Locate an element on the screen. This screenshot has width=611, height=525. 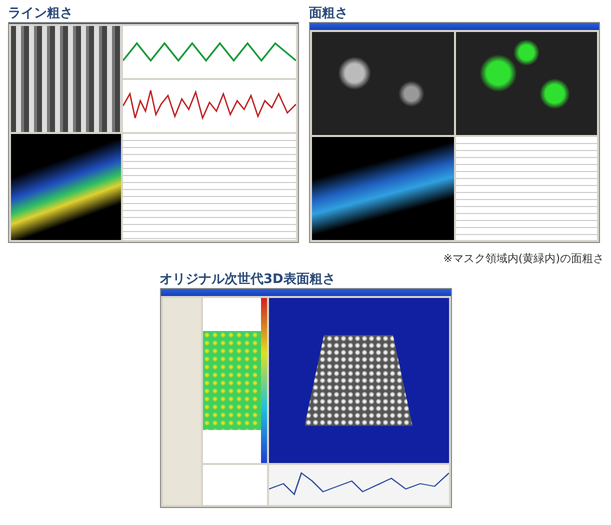
section-heading: オリジナル次世代3D表面粗さ is located at coordinates (248, 279).